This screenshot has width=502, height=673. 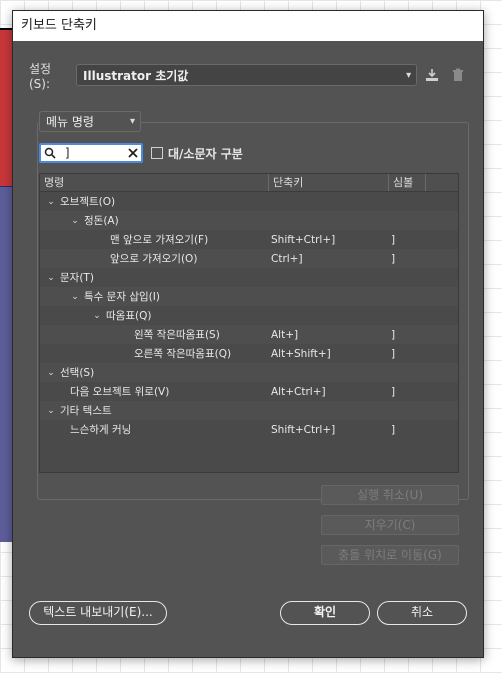 What do you see at coordinates (205, 153) in the screenshot?
I see `case-sensitive-label: 대/소문자 구분` at bounding box center [205, 153].